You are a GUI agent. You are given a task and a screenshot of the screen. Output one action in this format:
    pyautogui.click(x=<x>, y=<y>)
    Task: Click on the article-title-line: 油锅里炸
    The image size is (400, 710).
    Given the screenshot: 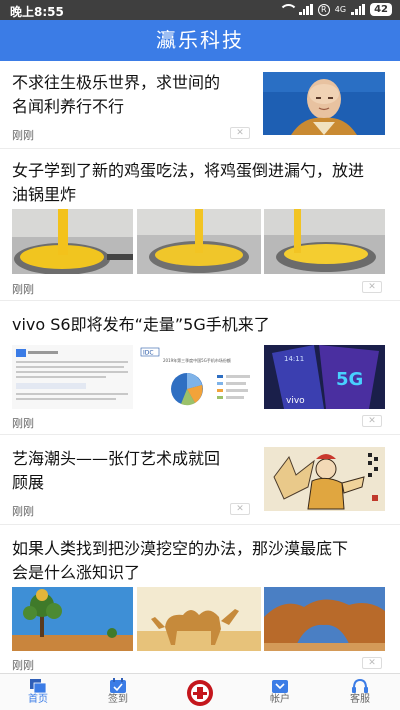 What is the action you would take?
    pyautogui.click(x=44, y=194)
    